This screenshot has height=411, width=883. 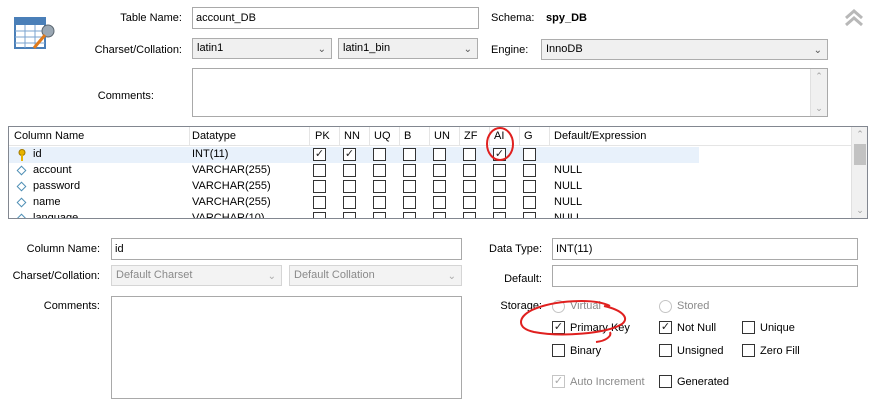 What do you see at coordinates (210, 154) in the screenshot?
I see `cell-datatype: INT(11)` at bounding box center [210, 154].